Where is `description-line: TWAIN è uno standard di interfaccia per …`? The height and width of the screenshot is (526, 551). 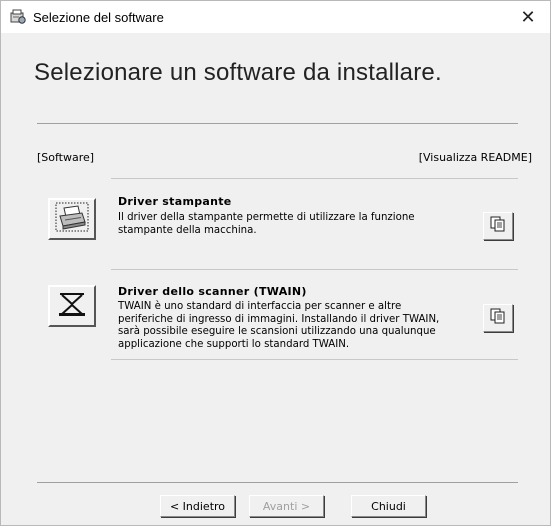
description-line: TWAIN è uno standard di interfaccia per … is located at coordinates (260, 306).